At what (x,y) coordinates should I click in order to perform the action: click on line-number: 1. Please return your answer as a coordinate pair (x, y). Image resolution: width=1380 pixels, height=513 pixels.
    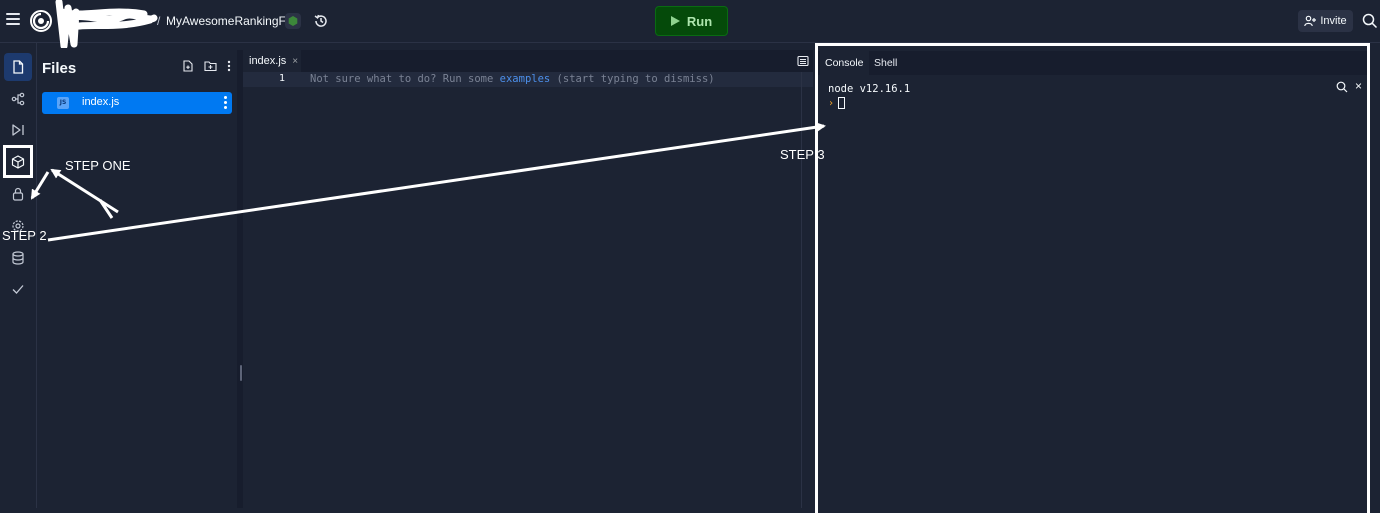
    Looking at the image, I should click on (282, 78).